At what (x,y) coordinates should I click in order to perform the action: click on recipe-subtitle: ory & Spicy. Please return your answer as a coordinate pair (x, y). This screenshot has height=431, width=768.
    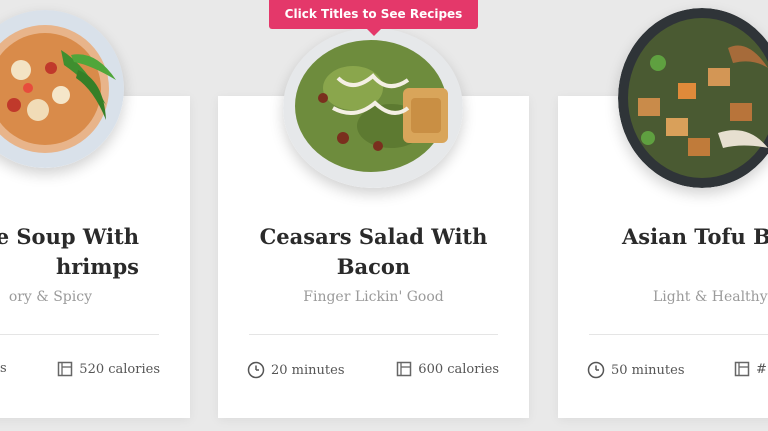
    Looking at the image, I should click on (50, 297).